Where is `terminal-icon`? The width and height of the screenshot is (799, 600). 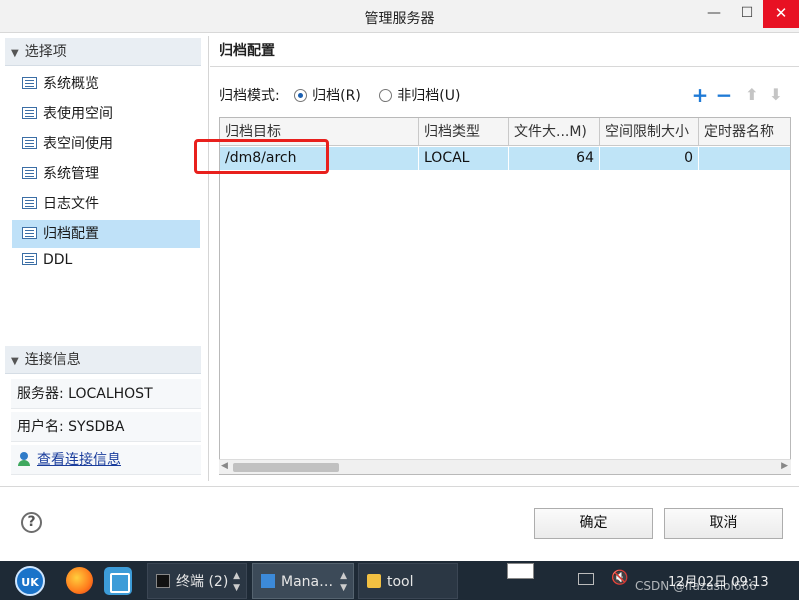
terminal-icon is located at coordinates (163, 581).